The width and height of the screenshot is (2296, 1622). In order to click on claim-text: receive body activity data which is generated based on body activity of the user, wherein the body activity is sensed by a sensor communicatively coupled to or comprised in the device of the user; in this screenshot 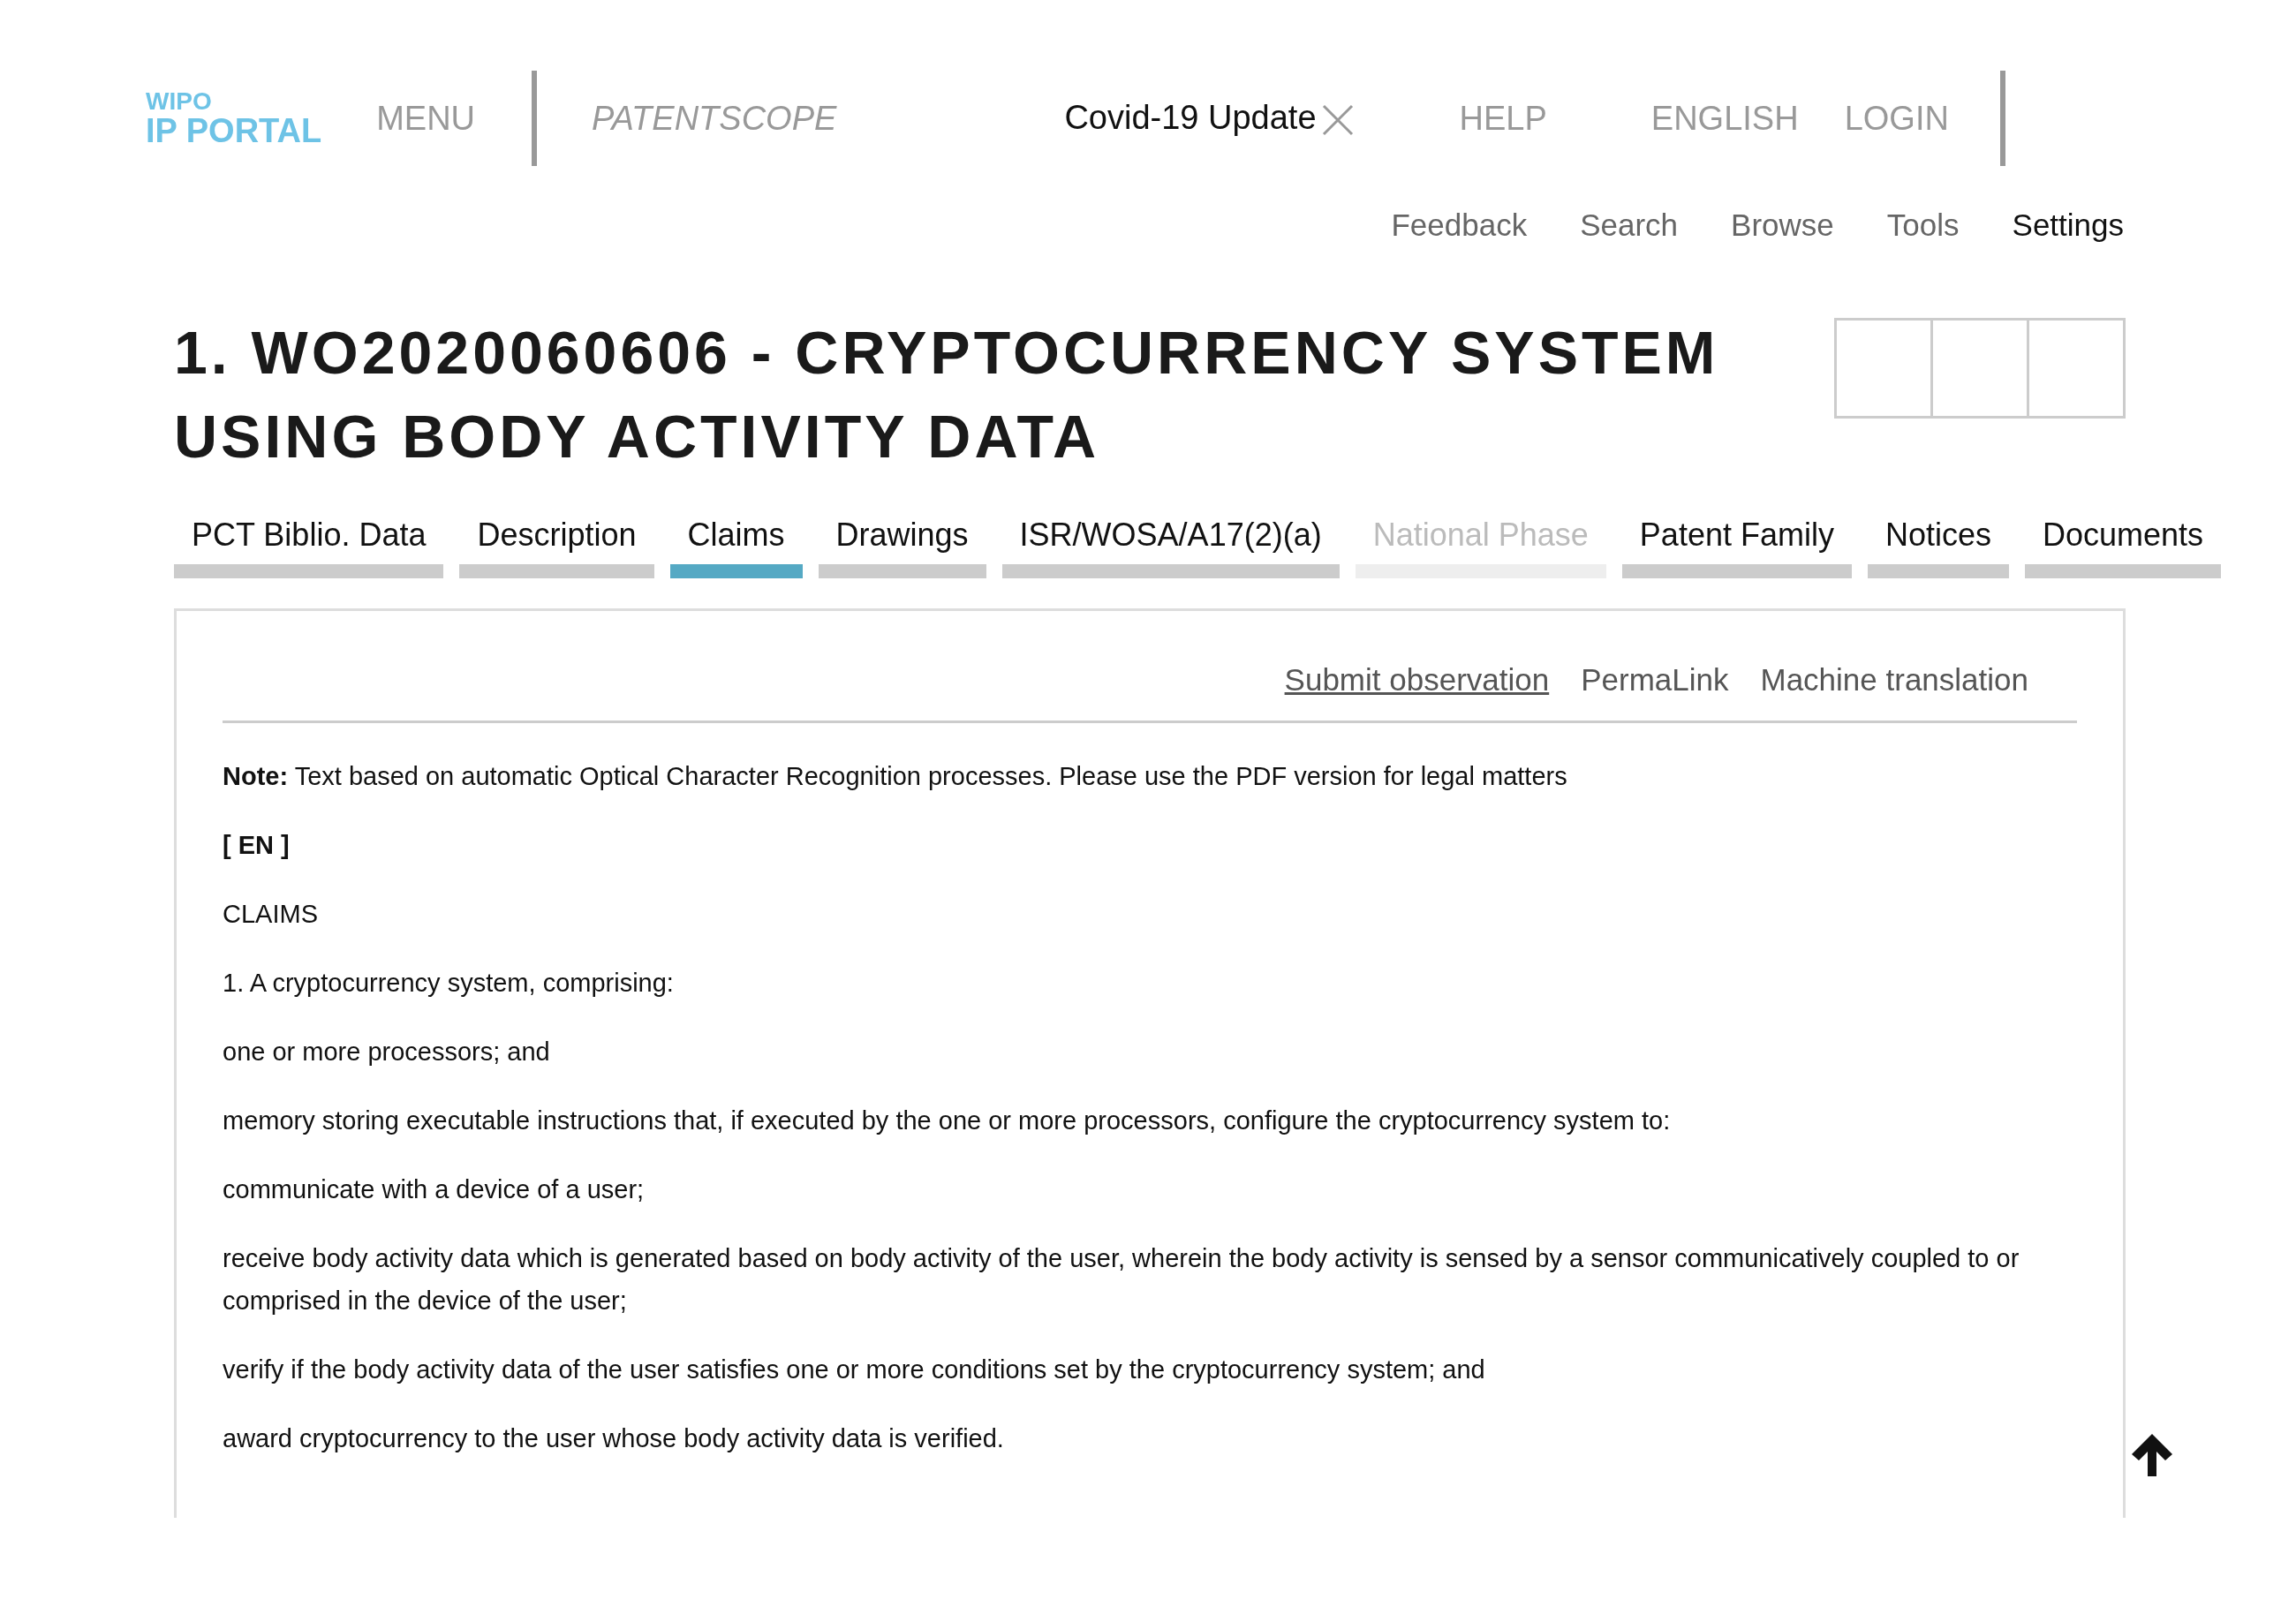, I will do `click(1122, 1279)`.